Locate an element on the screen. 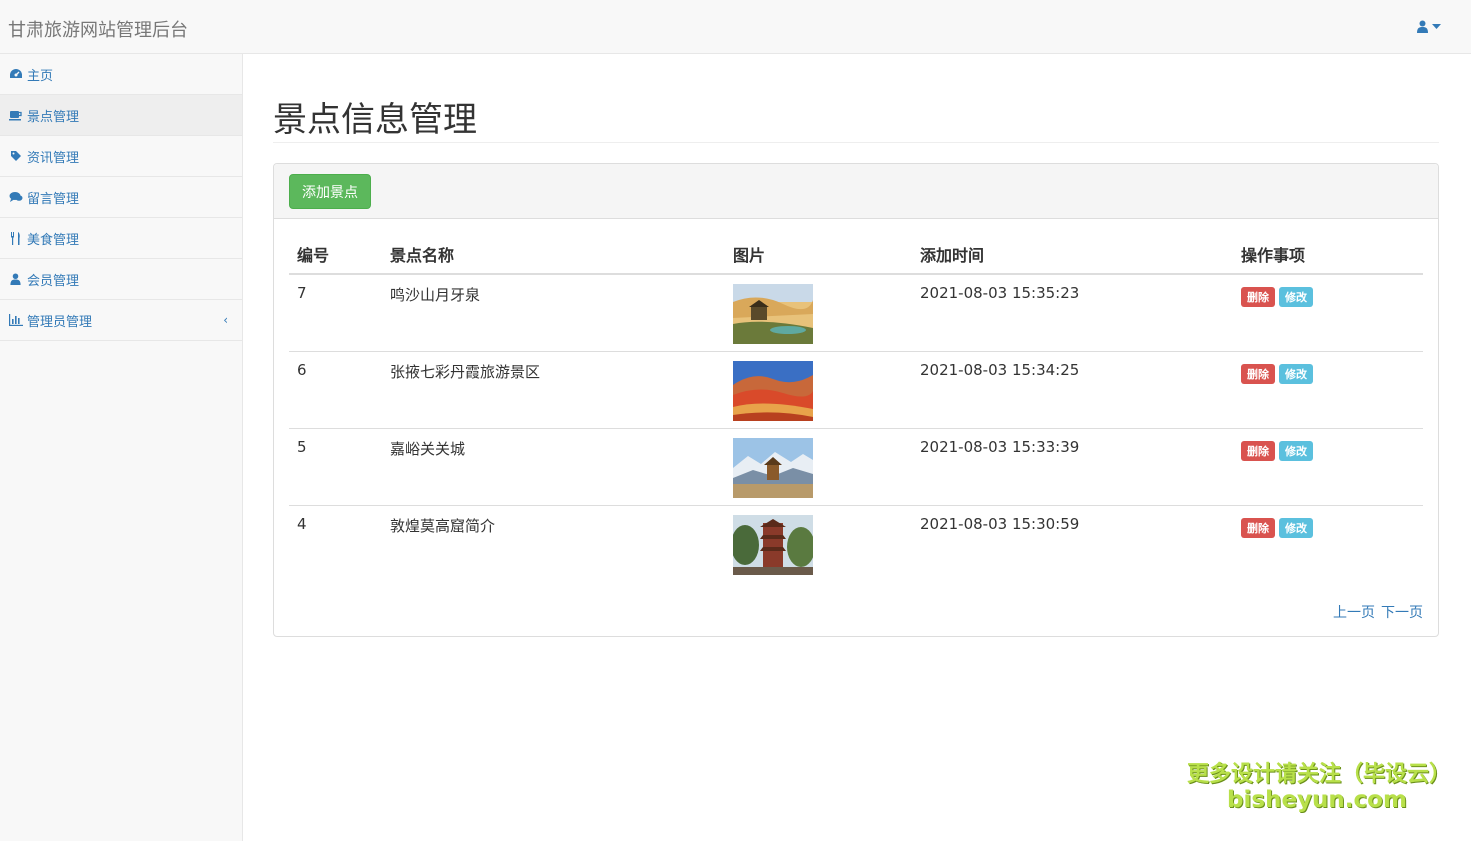 This screenshot has height=841, width=1471. sidebar-item-label: 景点管理 is located at coordinates (53, 117).